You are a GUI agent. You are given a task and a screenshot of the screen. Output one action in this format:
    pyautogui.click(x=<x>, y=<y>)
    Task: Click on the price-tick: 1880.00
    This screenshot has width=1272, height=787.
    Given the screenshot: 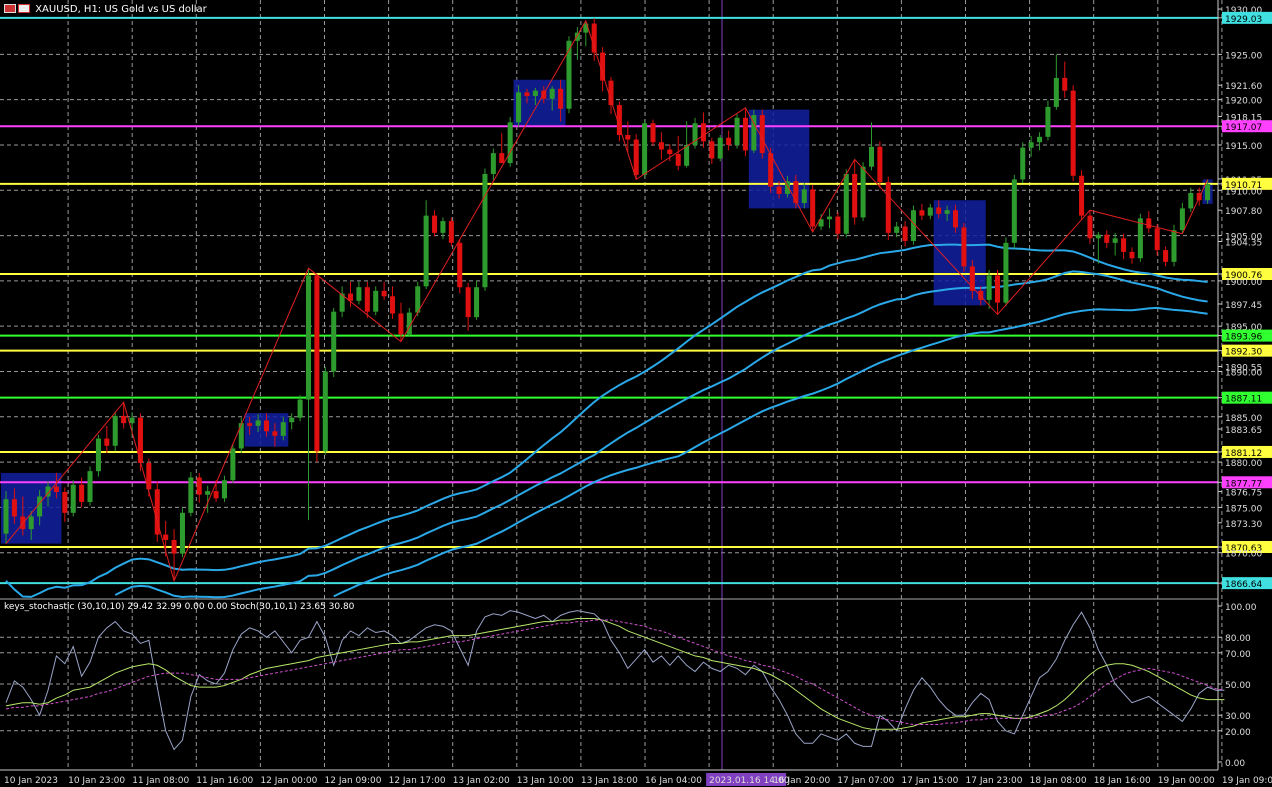 What is the action you would take?
    pyautogui.click(x=1240, y=464)
    